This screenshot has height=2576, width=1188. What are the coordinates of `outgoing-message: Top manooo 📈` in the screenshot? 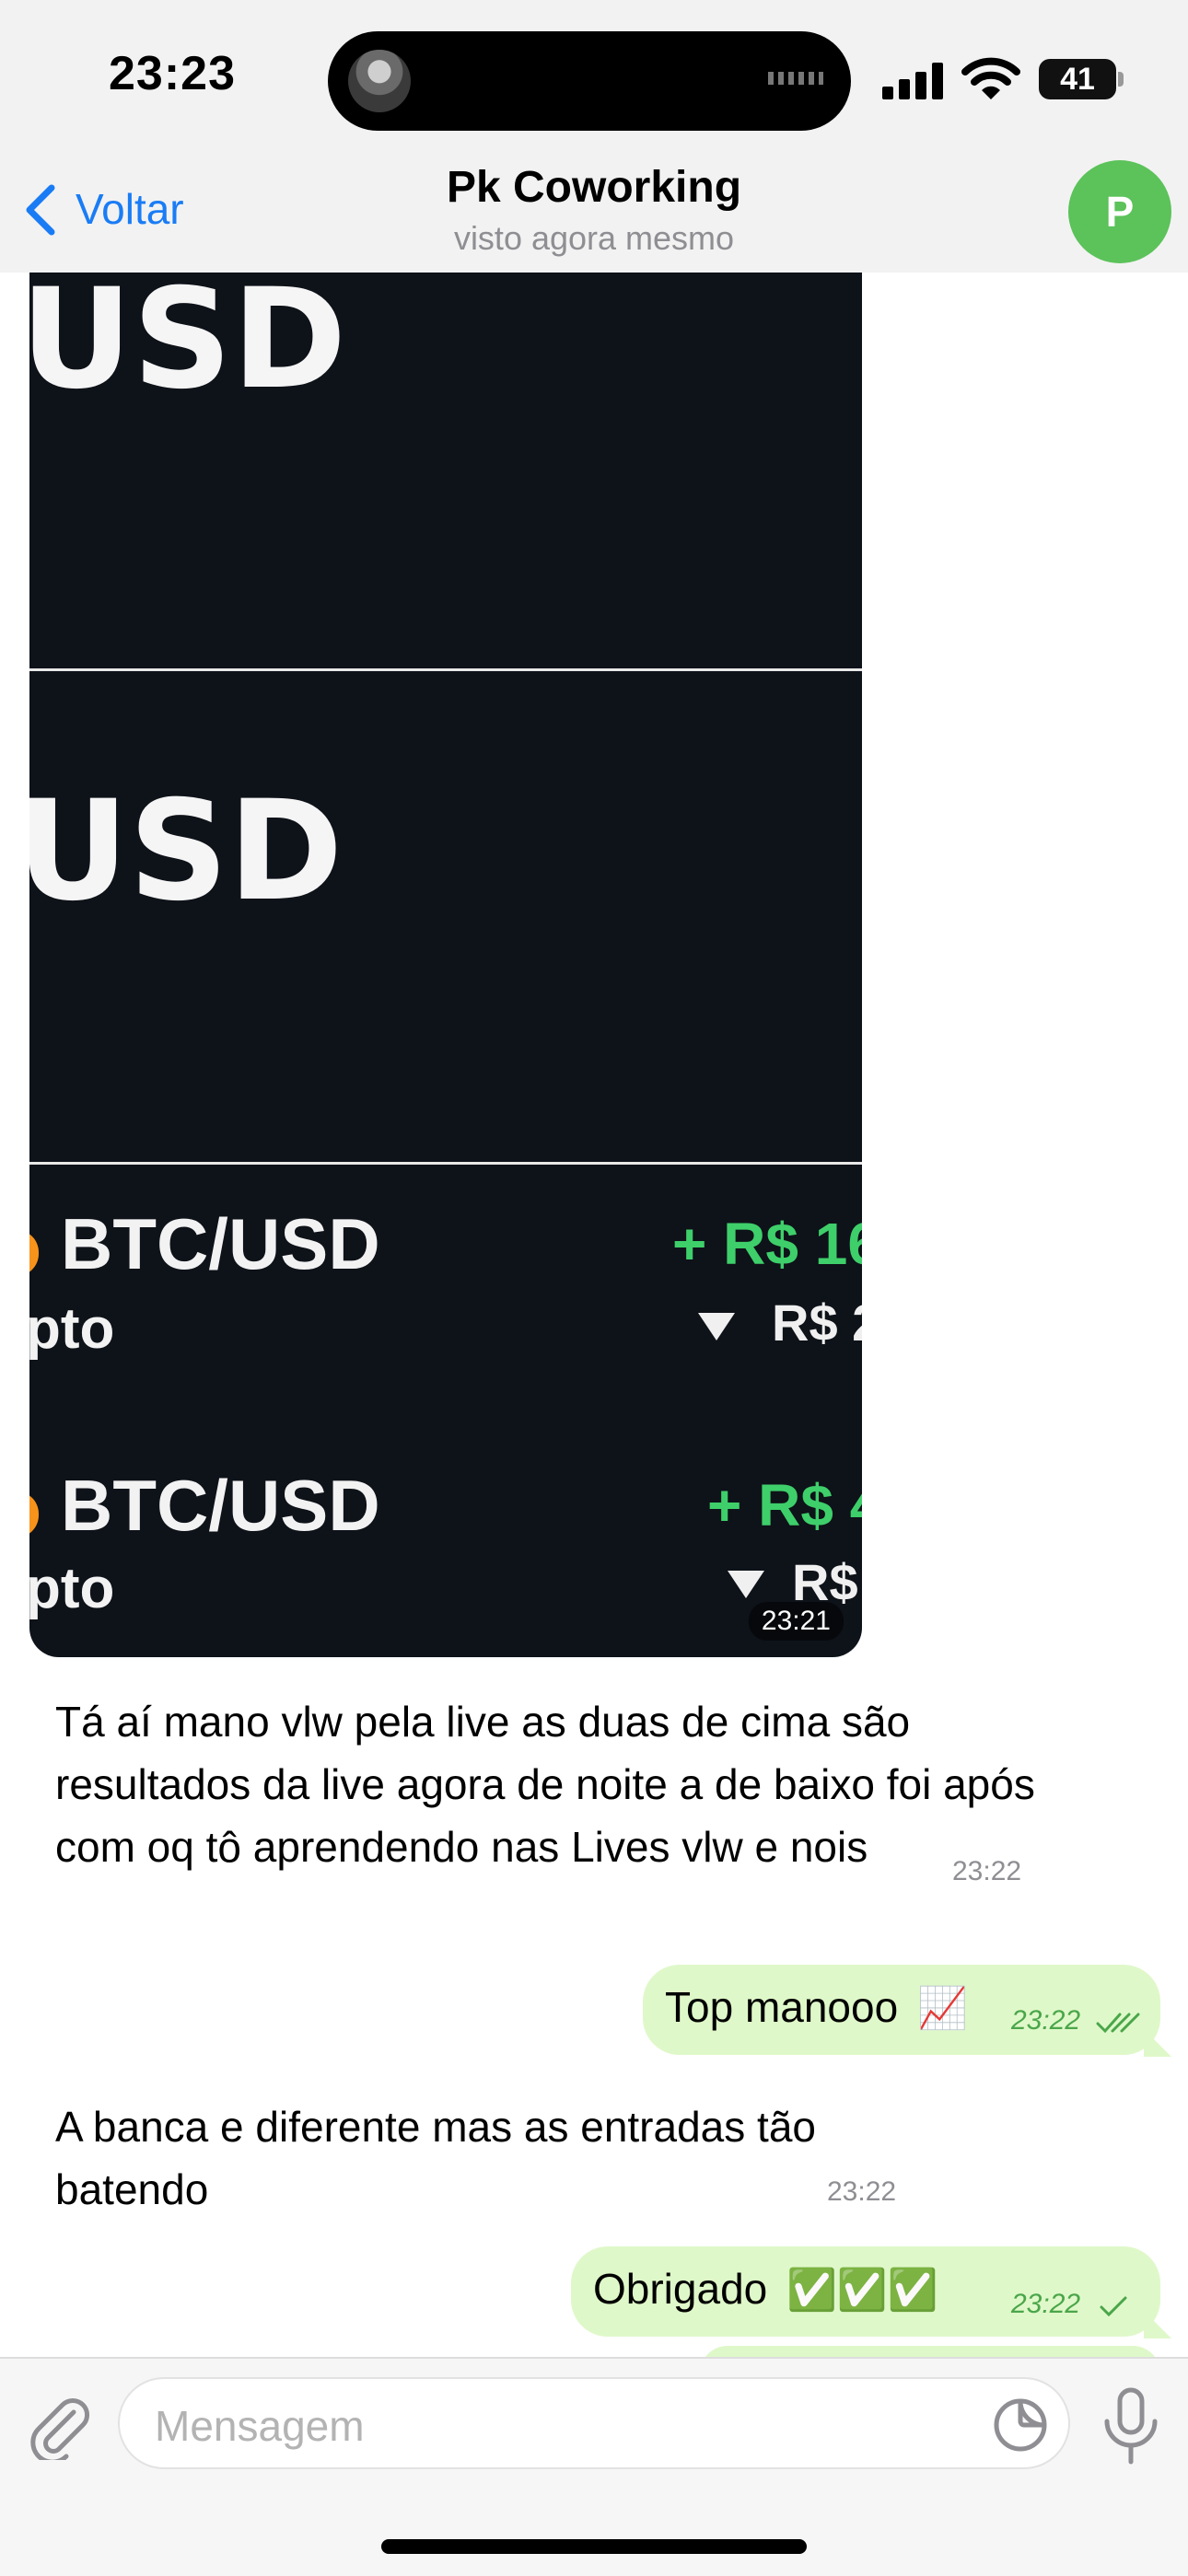 It's located at (901, 2010).